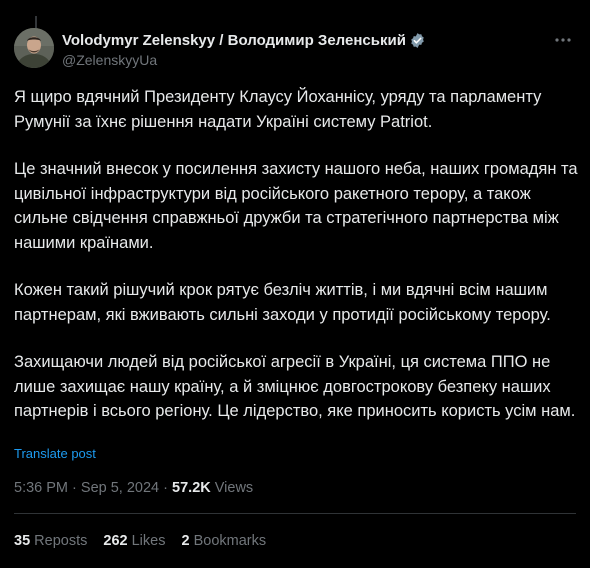 This screenshot has height=568, width=590. I want to click on bookmarks-stat: 2 Bookmarks, so click(223, 541).